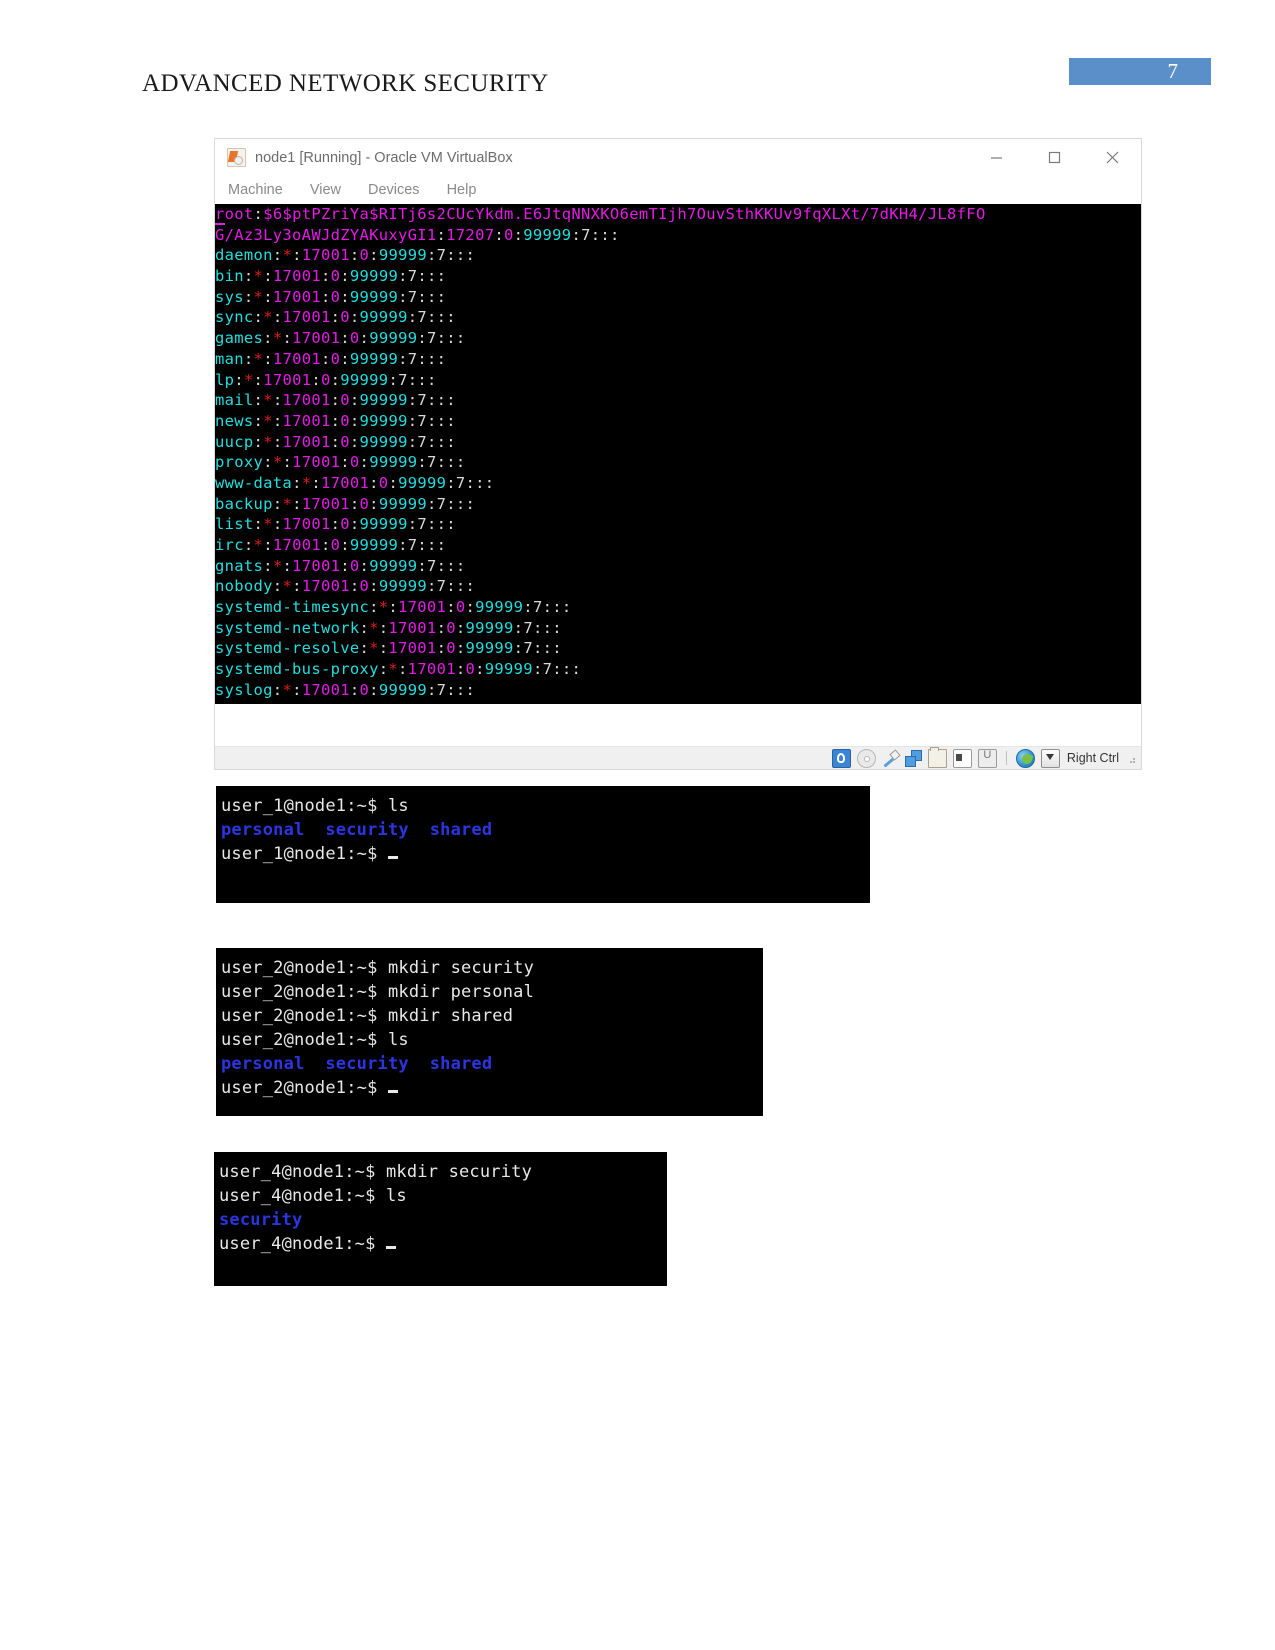  What do you see at coordinates (1050, 758) in the screenshot?
I see `host-key-icon` at bounding box center [1050, 758].